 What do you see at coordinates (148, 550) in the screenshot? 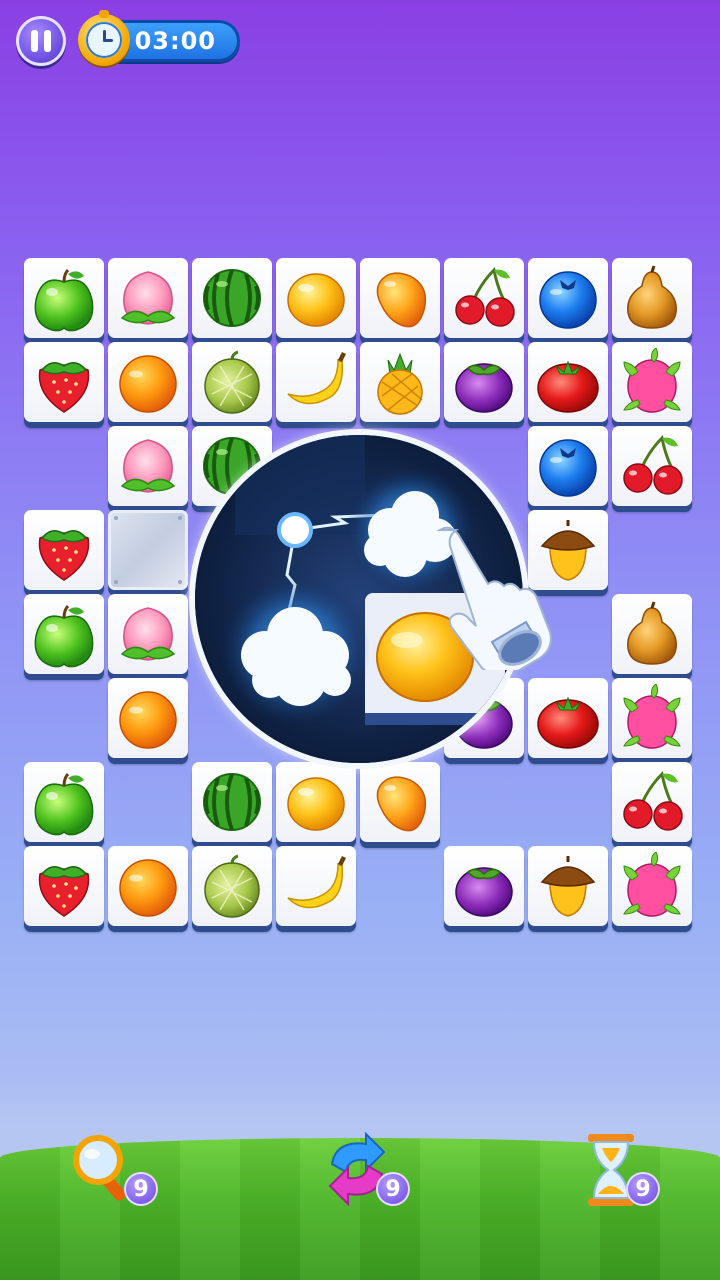
I see `ice-block-tile` at bounding box center [148, 550].